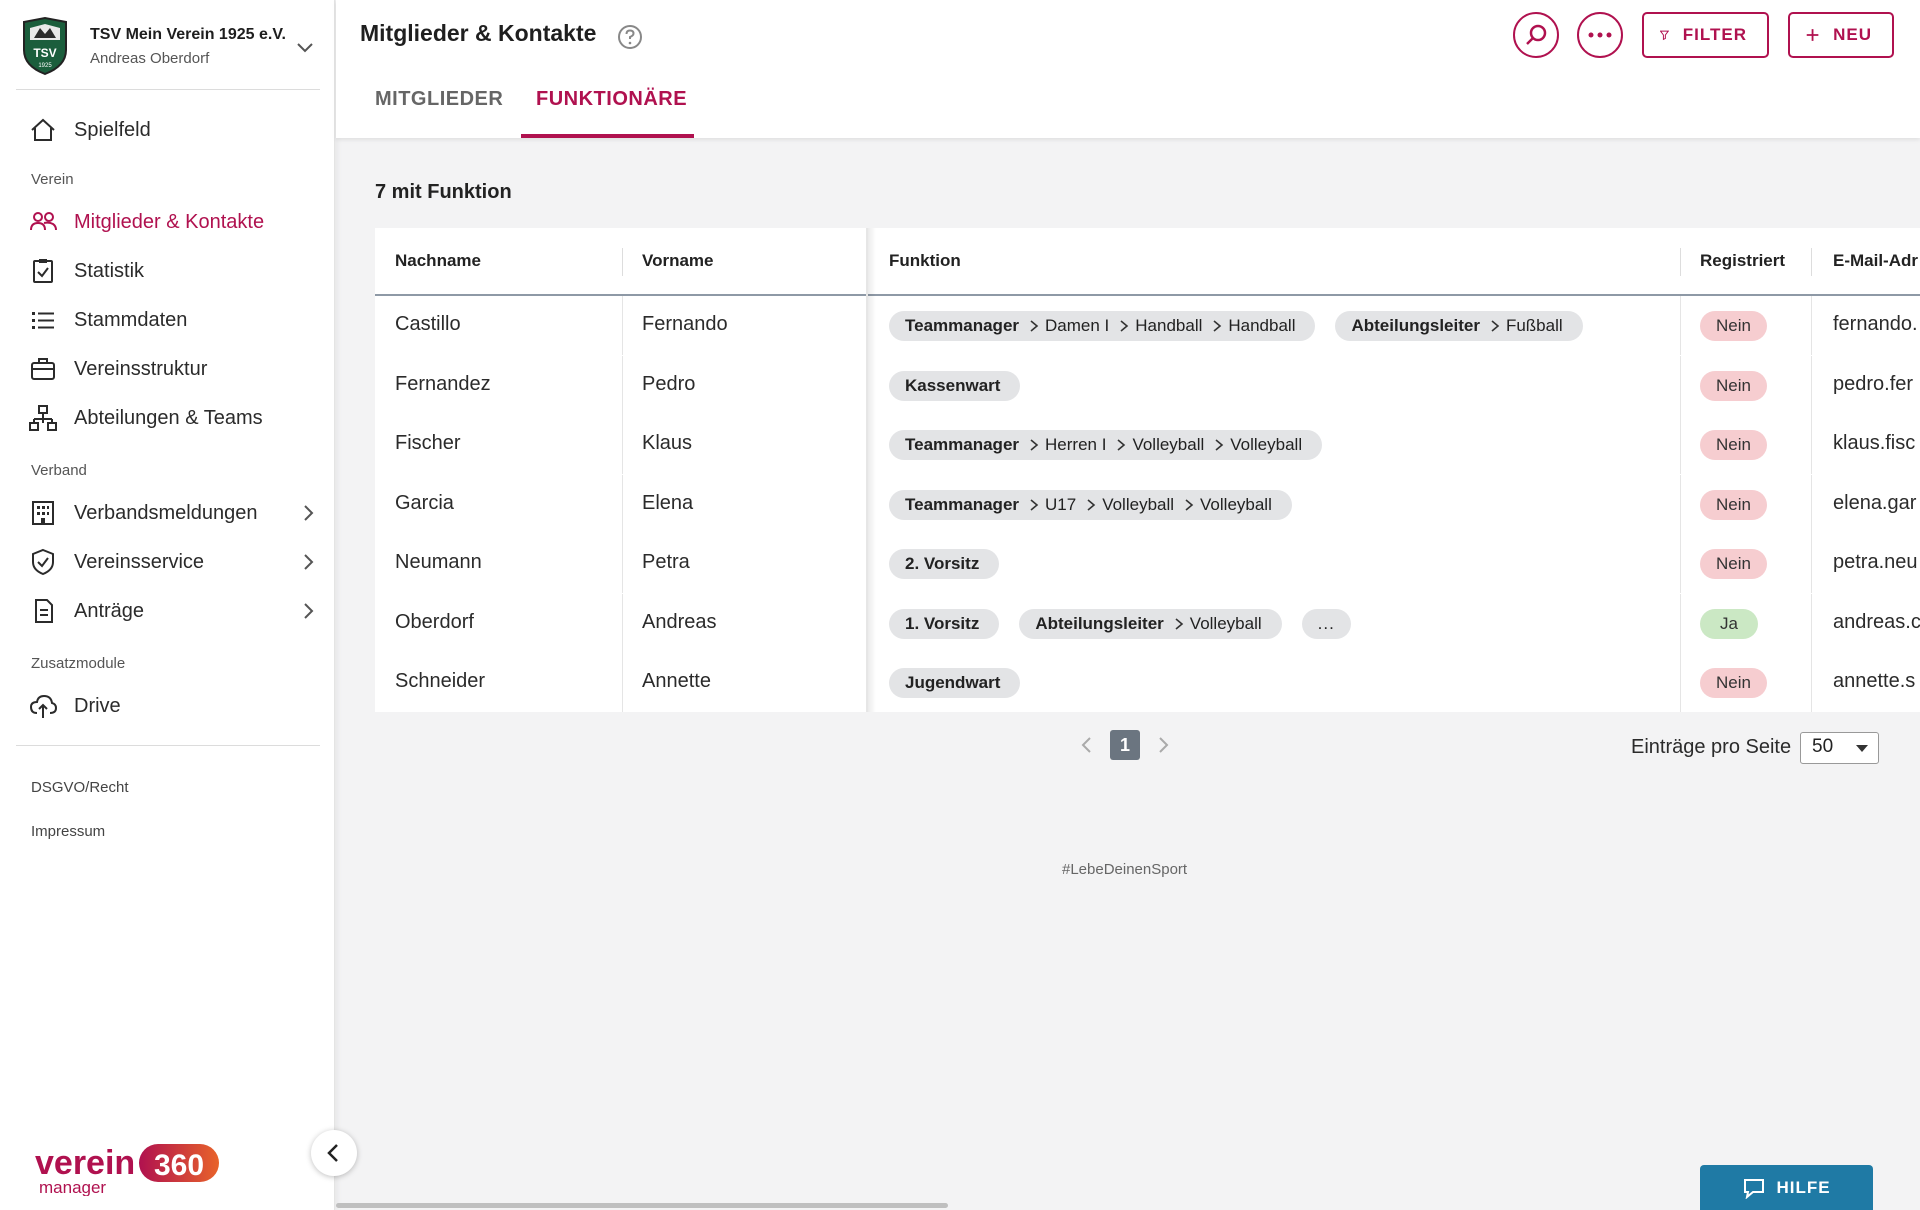  I want to click on function-chip: 1. Vorsitz, so click(944, 623).